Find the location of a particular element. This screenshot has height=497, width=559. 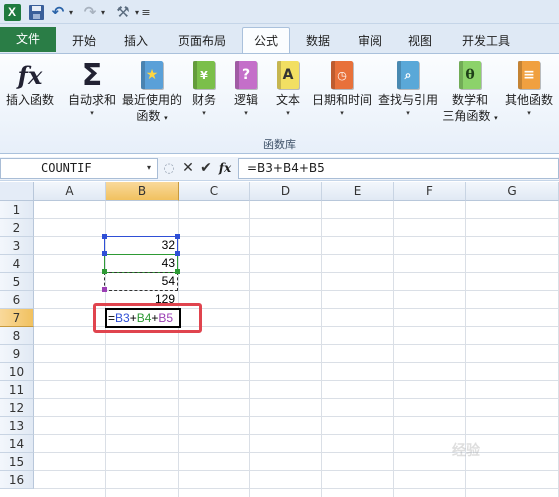

logical-button: ? 逻辑 ▾ is located at coordinates (246, 96).